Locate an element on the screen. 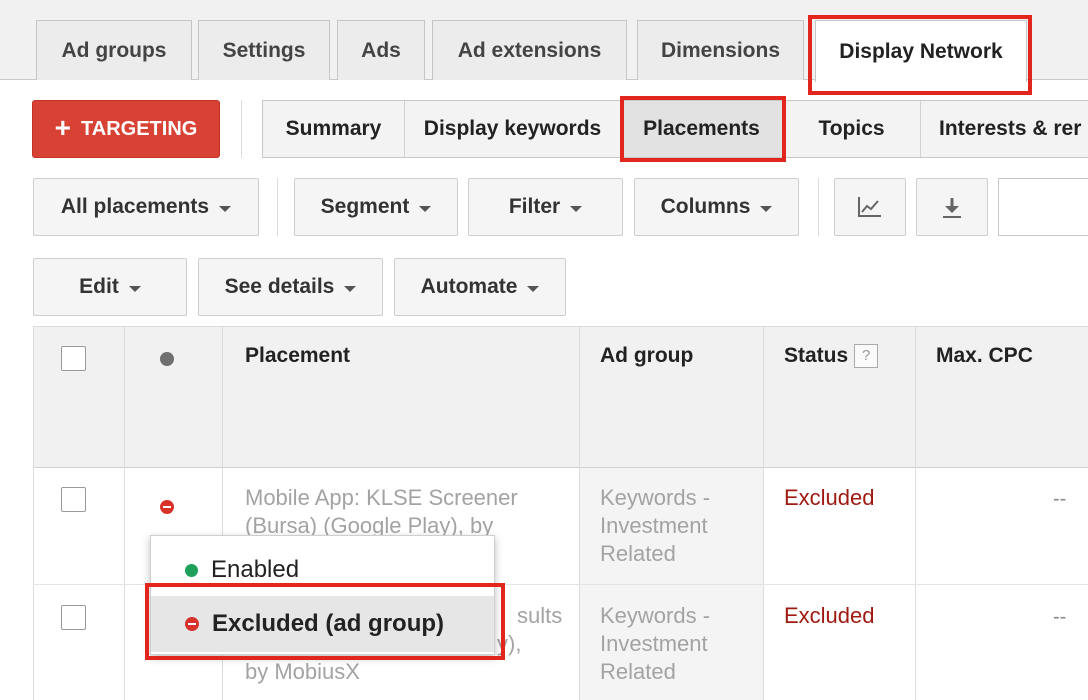 The image size is (1088, 700). line-chart-icon is located at coordinates (869, 207).